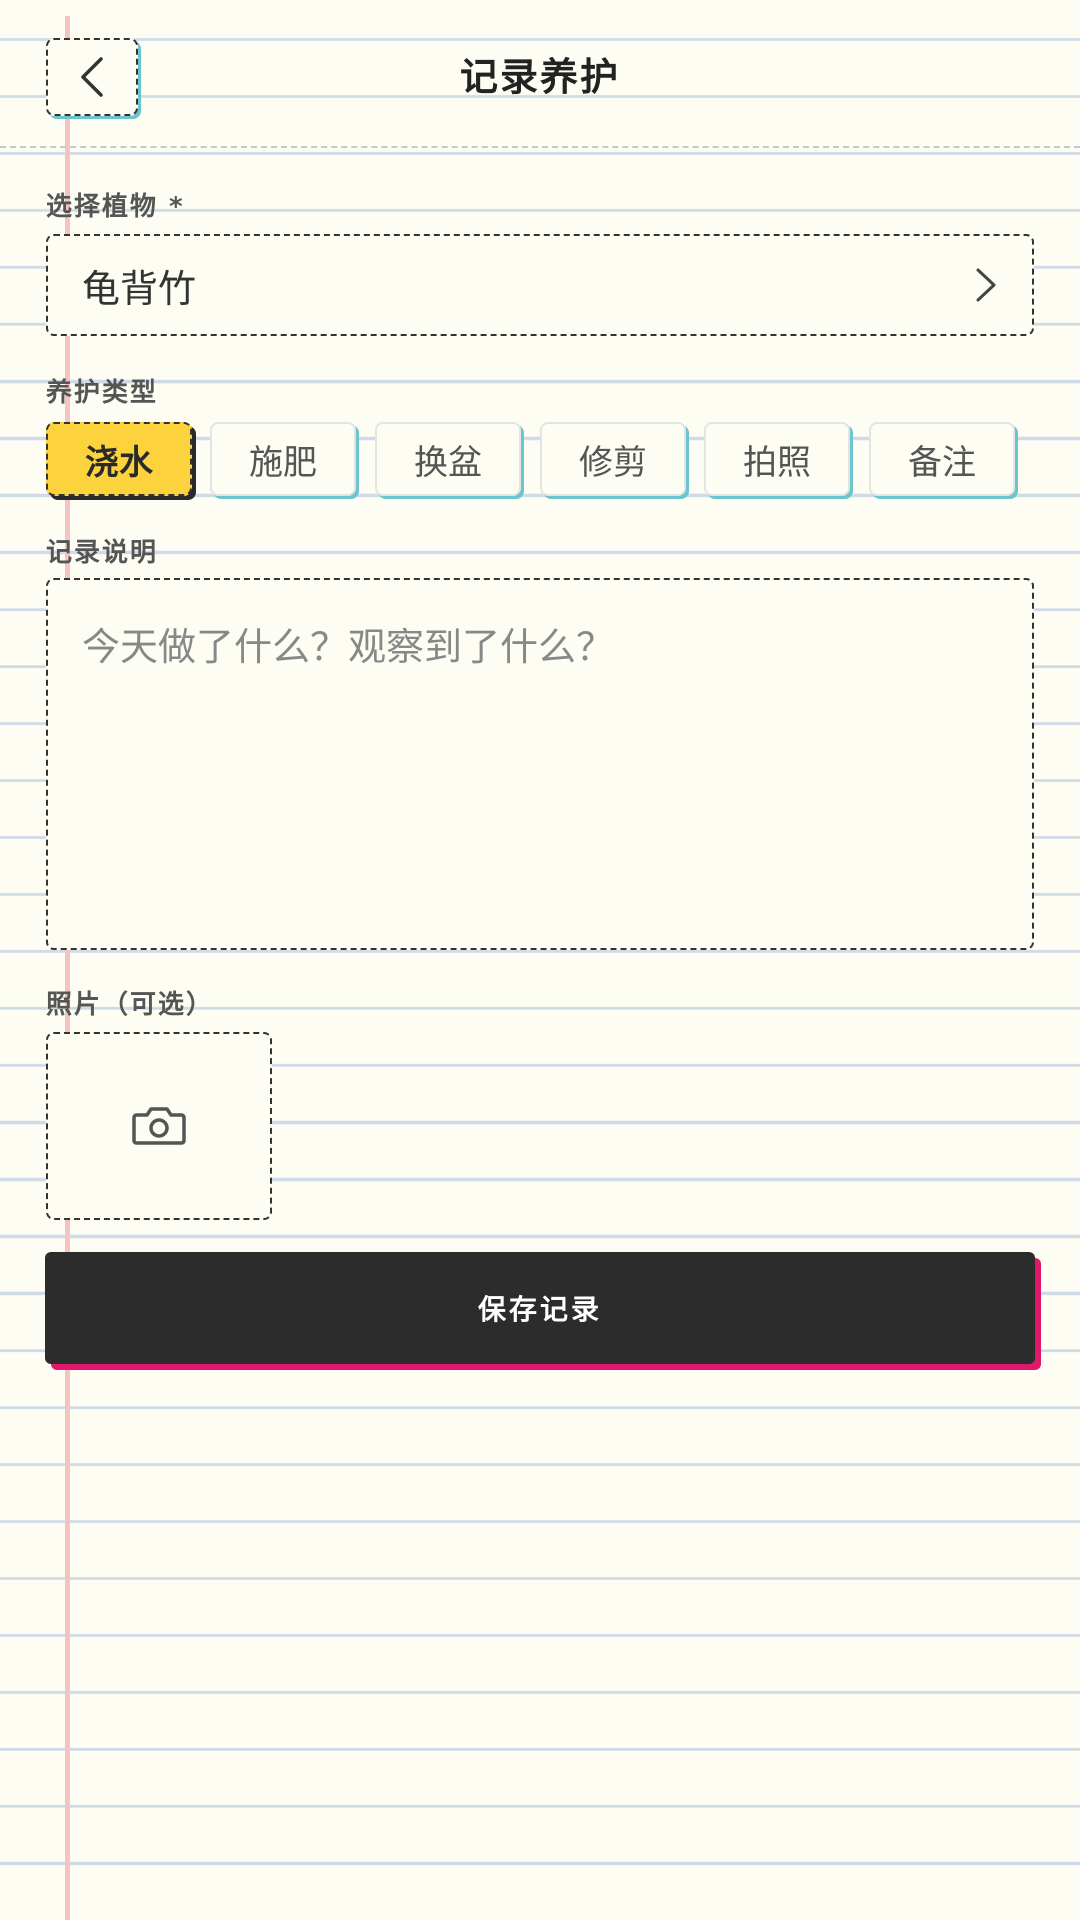  What do you see at coordinates (777, 459) in the screenshot?
I see `care-type-option-photo: 拍照` at bounding box center [777, 459].